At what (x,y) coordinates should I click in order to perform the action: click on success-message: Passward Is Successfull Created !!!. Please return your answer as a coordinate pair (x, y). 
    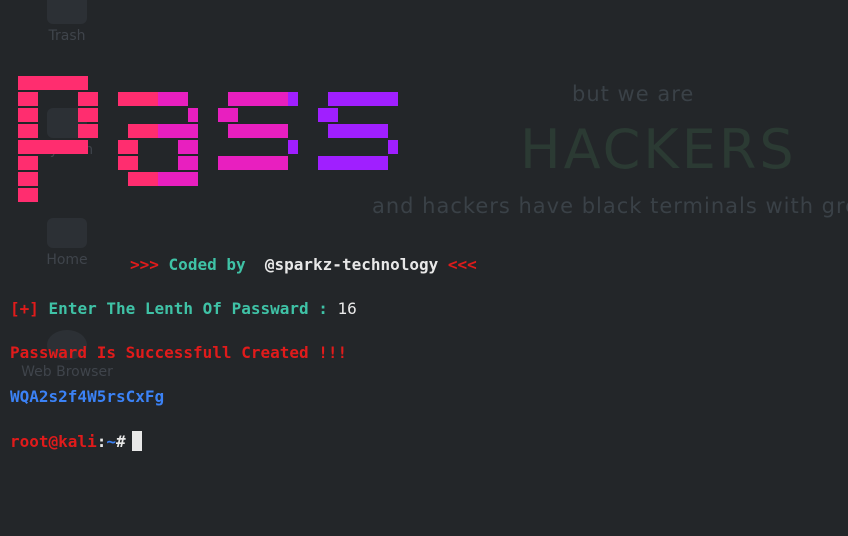
    Looking at the image, I should click on (179, 352).